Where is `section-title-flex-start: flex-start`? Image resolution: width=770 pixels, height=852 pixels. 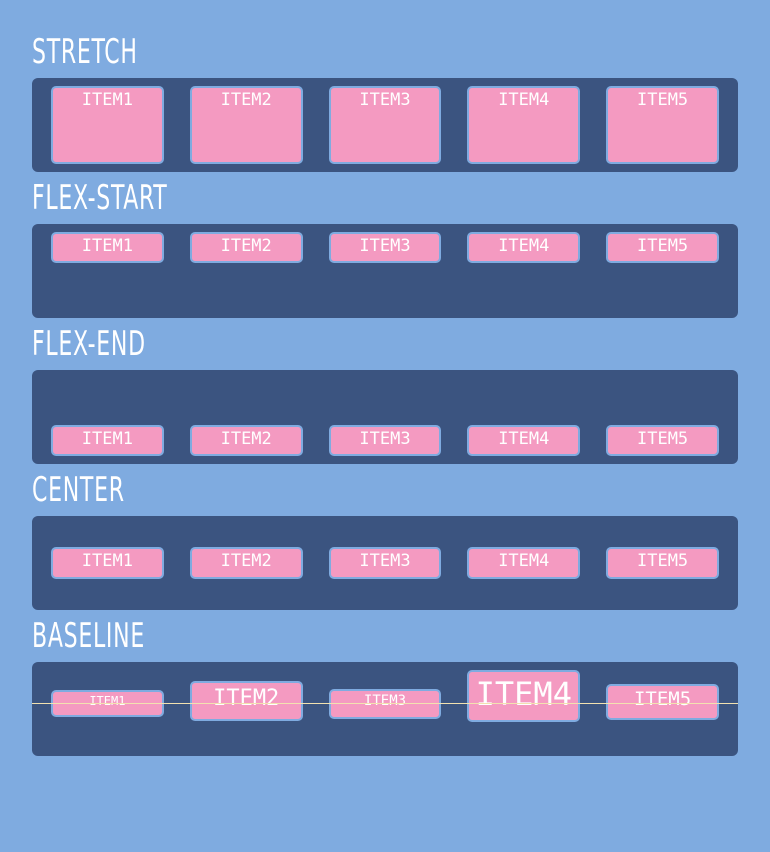 section-title-flex-start: flex-start is located at coordinates (100, 198).